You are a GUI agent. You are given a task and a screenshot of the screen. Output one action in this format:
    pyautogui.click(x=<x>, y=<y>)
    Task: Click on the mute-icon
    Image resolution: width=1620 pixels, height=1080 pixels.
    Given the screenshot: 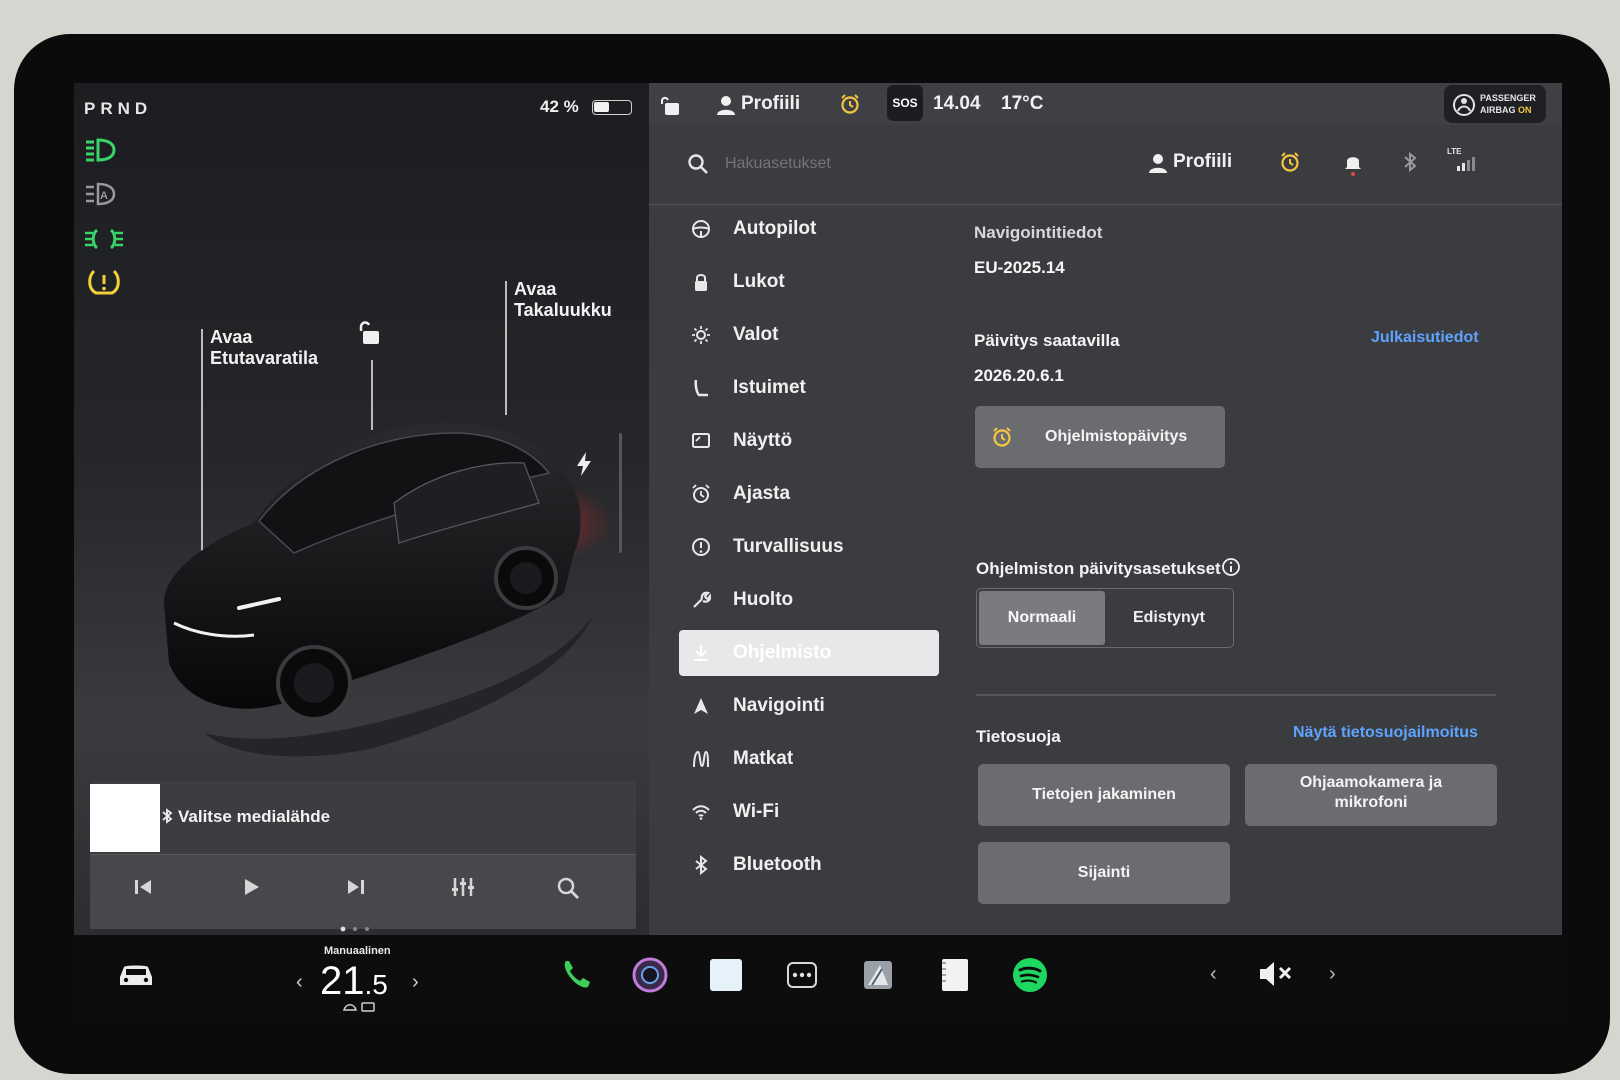 What is the action you would take?
    pyautogui.click(x=1276, y=977)
    